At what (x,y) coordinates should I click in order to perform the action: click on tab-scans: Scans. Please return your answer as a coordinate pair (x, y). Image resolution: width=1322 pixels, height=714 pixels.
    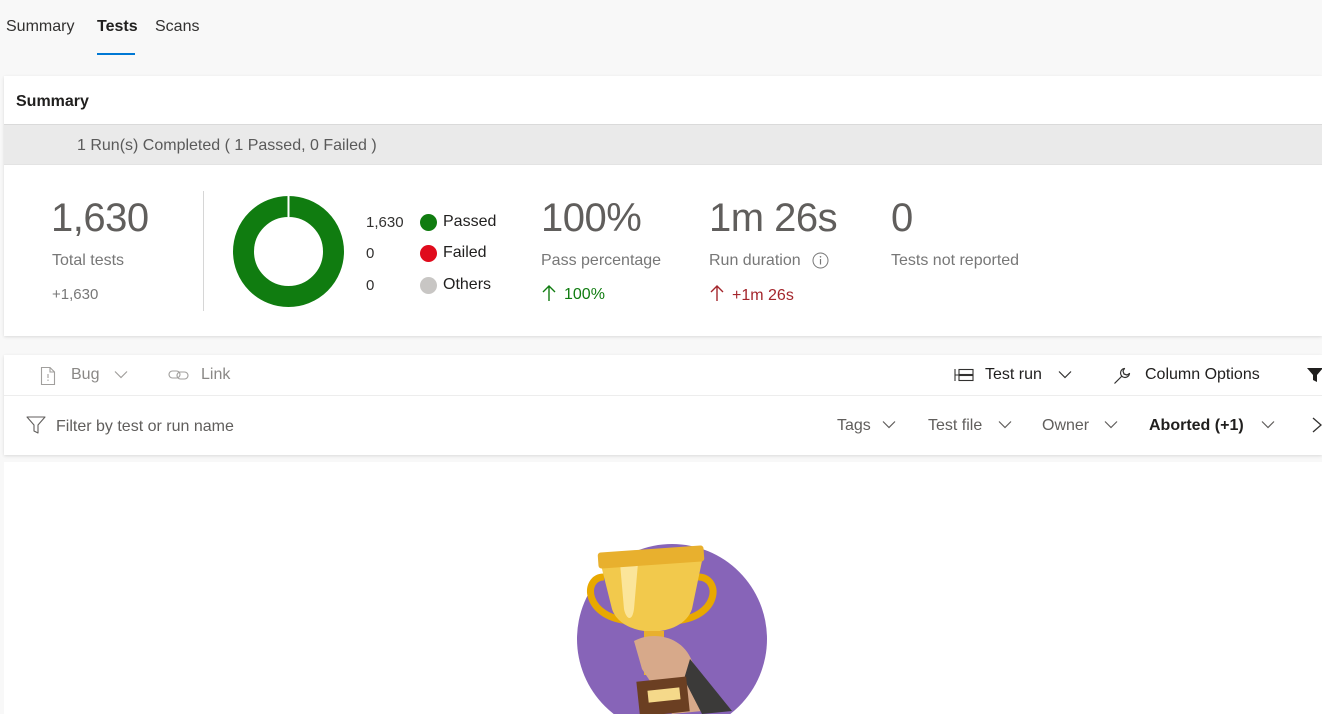
    Looking at the image, I should click on (177, 27).